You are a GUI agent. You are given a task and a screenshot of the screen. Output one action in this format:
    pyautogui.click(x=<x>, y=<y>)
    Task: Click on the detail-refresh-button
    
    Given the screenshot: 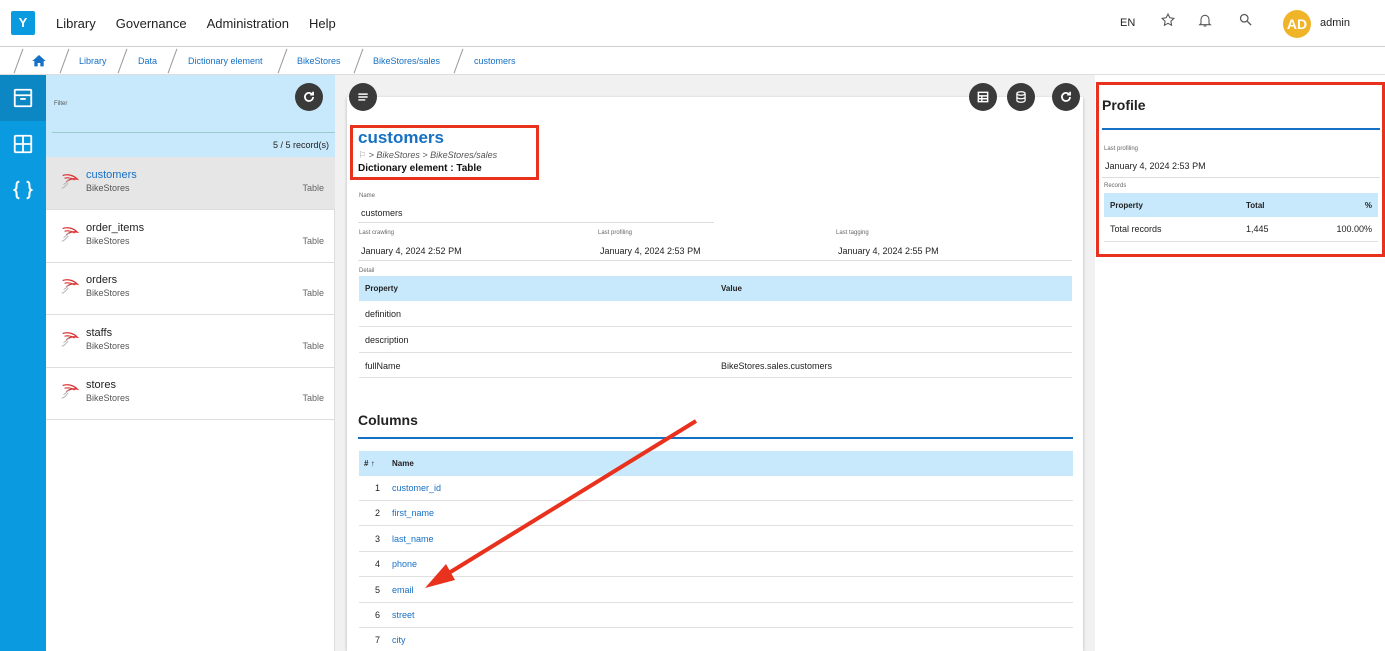 What is the action you would take?
    pyautogui.click(x=1066, y=97)
    